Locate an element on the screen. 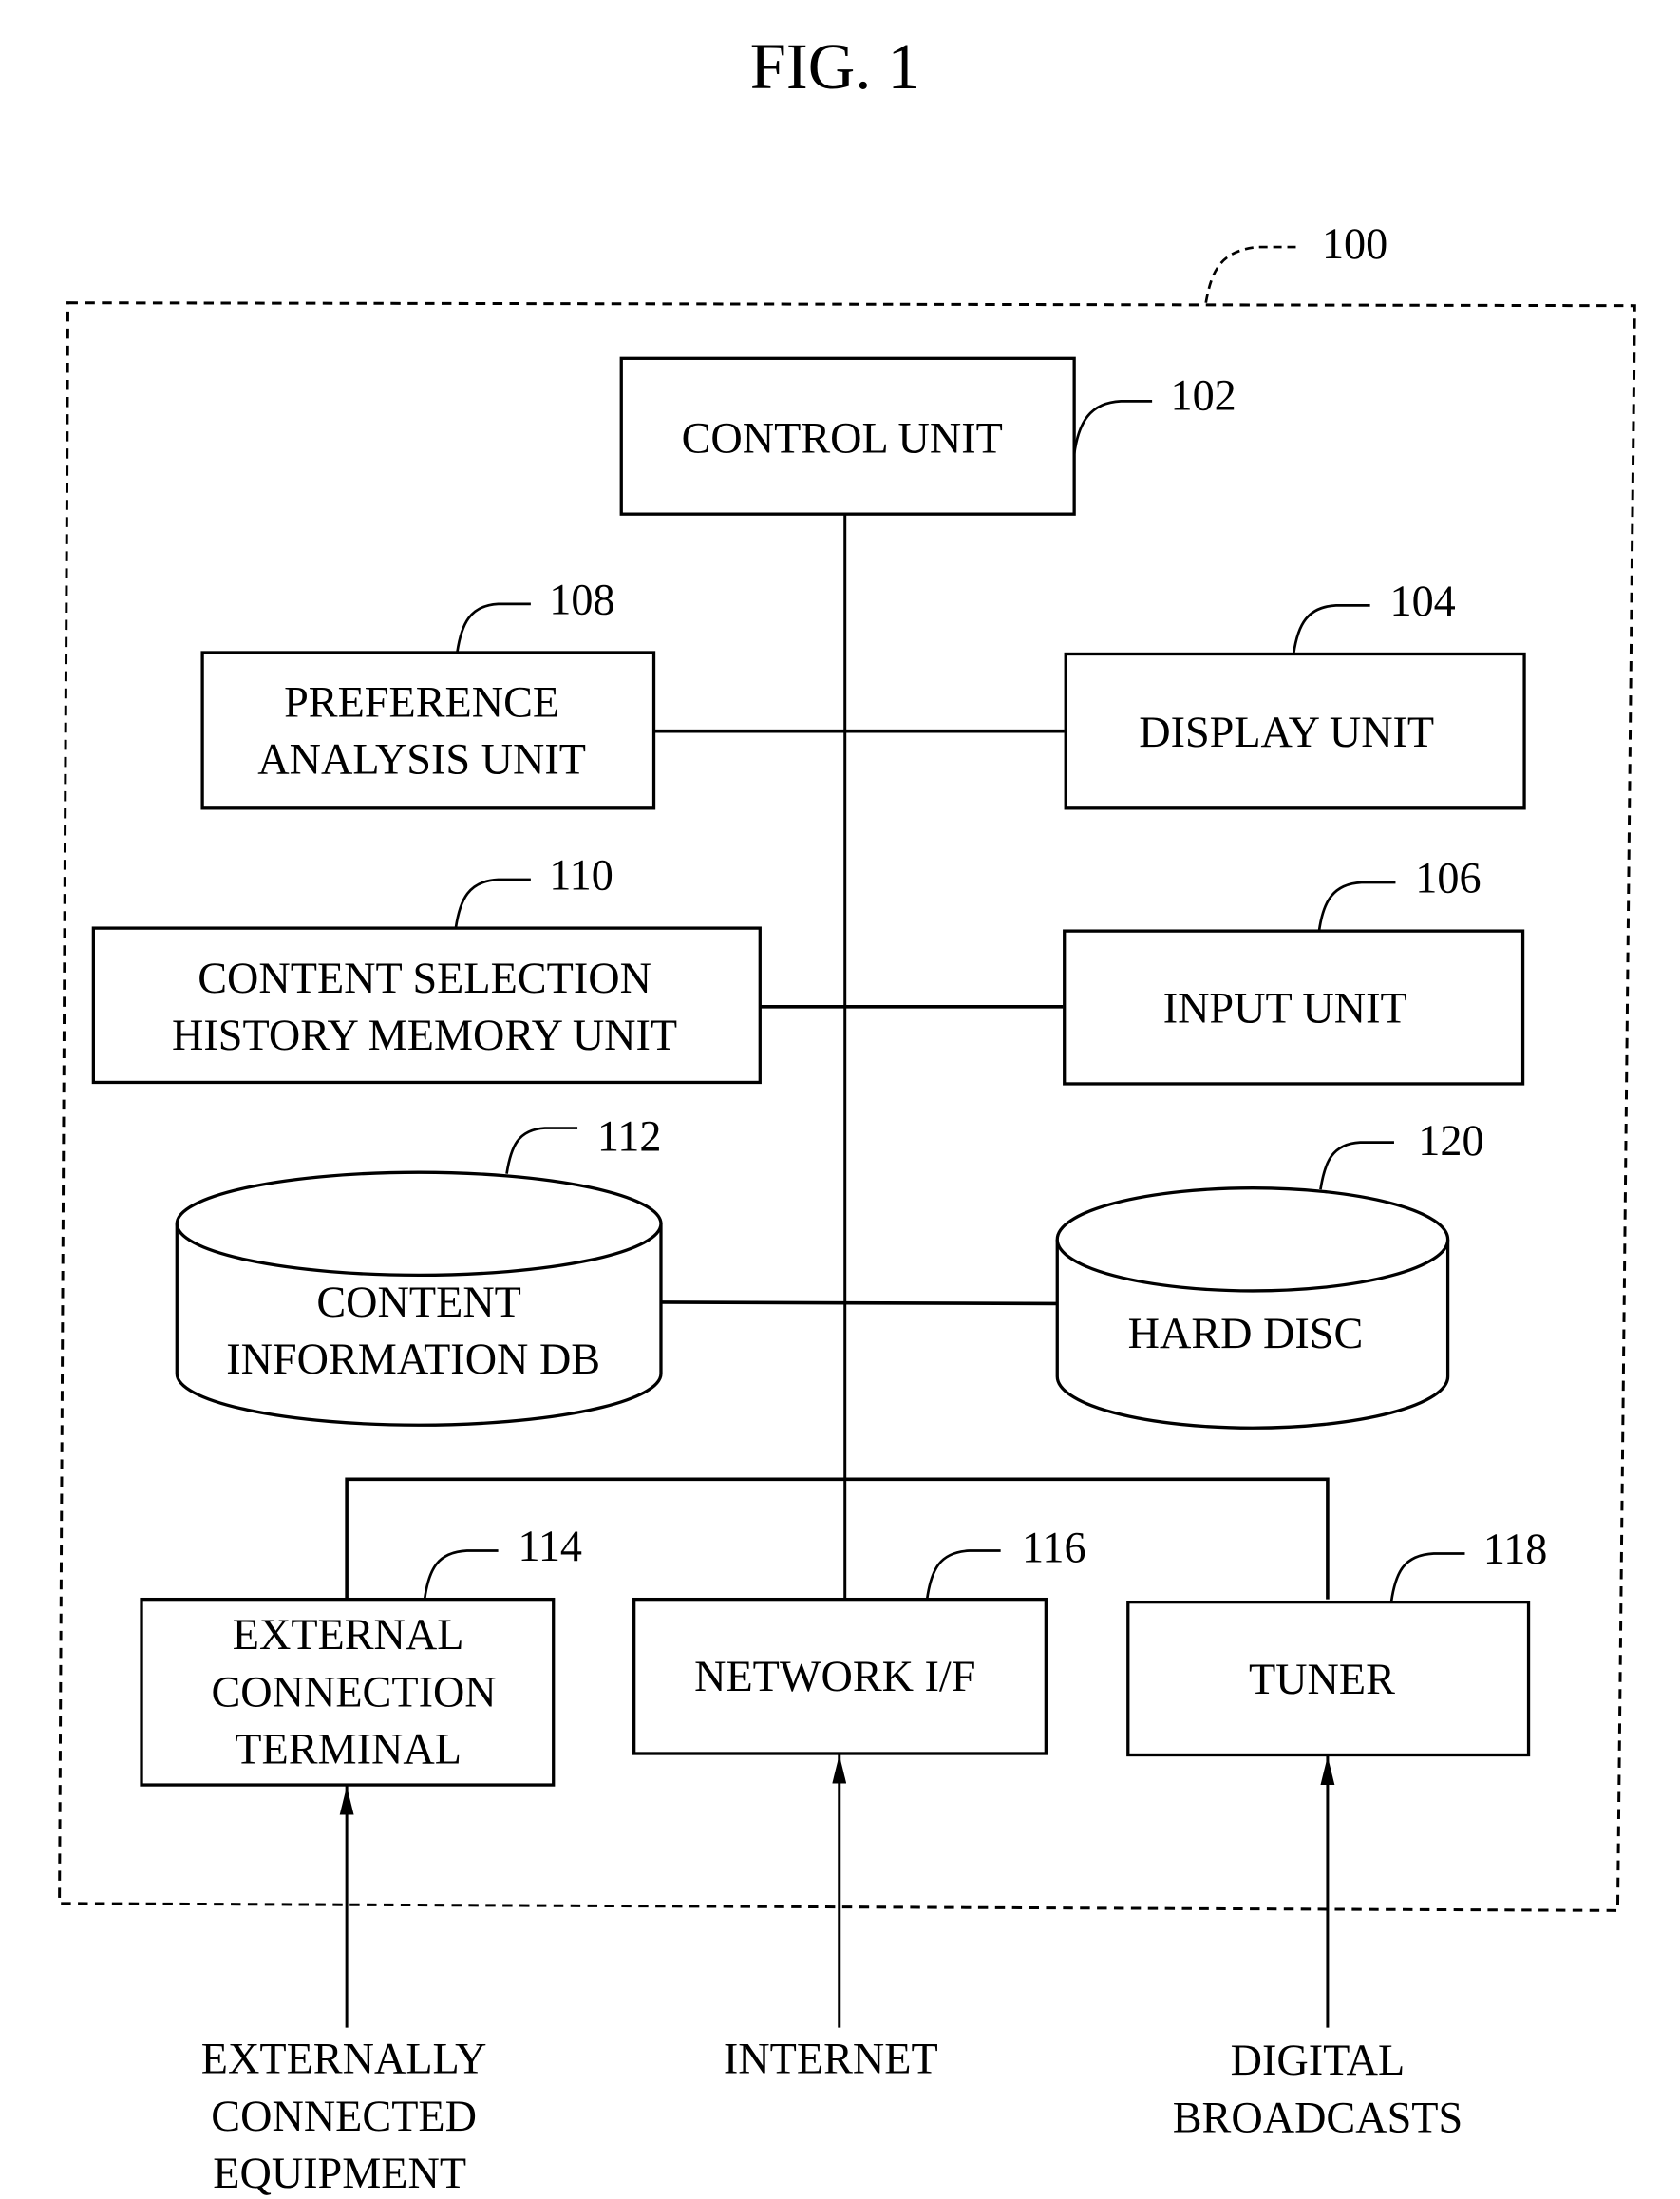 Image resolution: width=1680 pixels, height=2199 pixels. tuner-ref: 118 is located at coordinates (1515, 1550).